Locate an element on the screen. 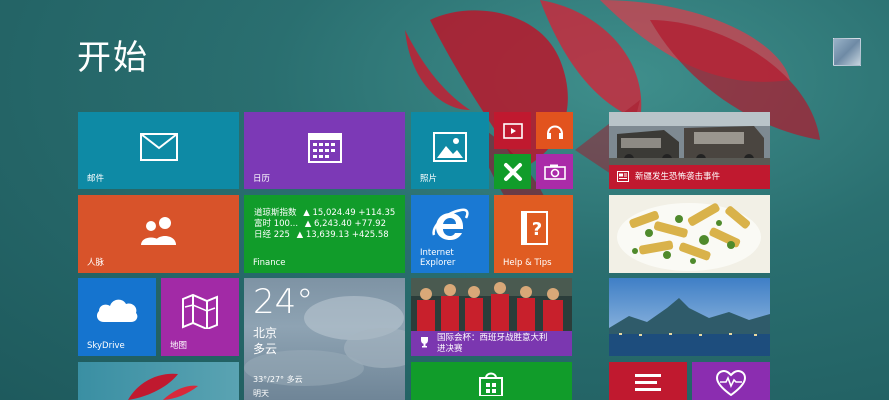 This screenshot has height=400, width=889. ie-tile: Internet Explorer is located at coordinates (450, 234).